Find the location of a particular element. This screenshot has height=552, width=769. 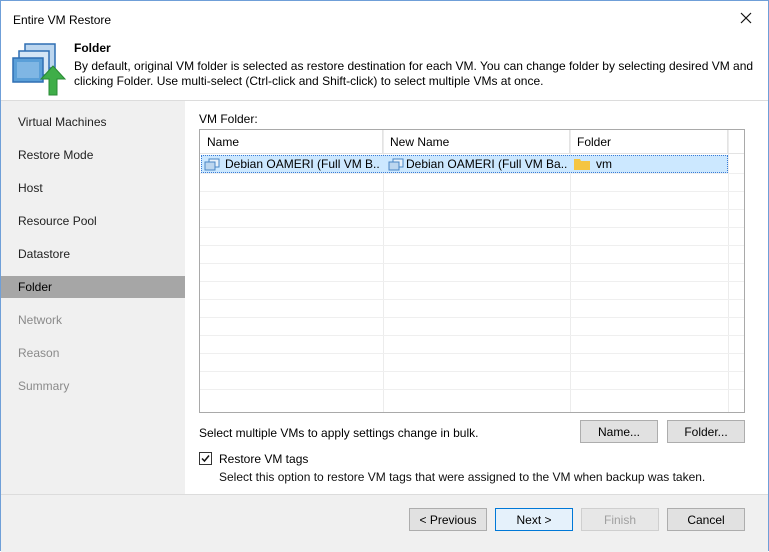

title-bar: Entire VM Restore is located at coordinates (384, 18).